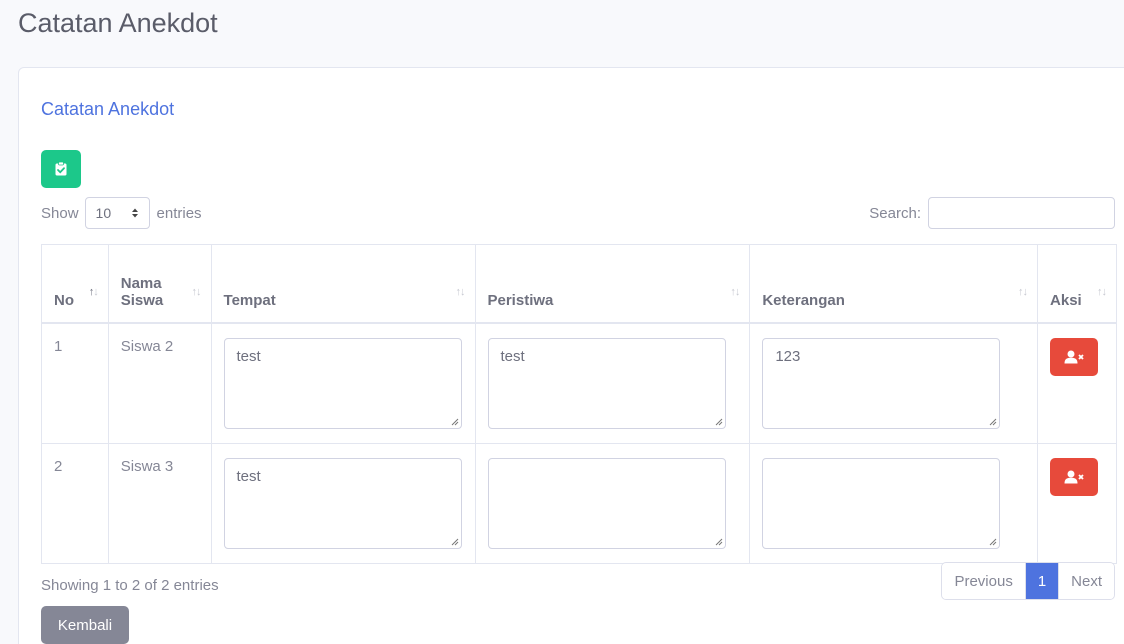 The height and width of the screenshot is (644, 1124). Describe the element at coordinates (75, 284) in the screenshot. I see `column-header-no: No ↑↓` at that location.